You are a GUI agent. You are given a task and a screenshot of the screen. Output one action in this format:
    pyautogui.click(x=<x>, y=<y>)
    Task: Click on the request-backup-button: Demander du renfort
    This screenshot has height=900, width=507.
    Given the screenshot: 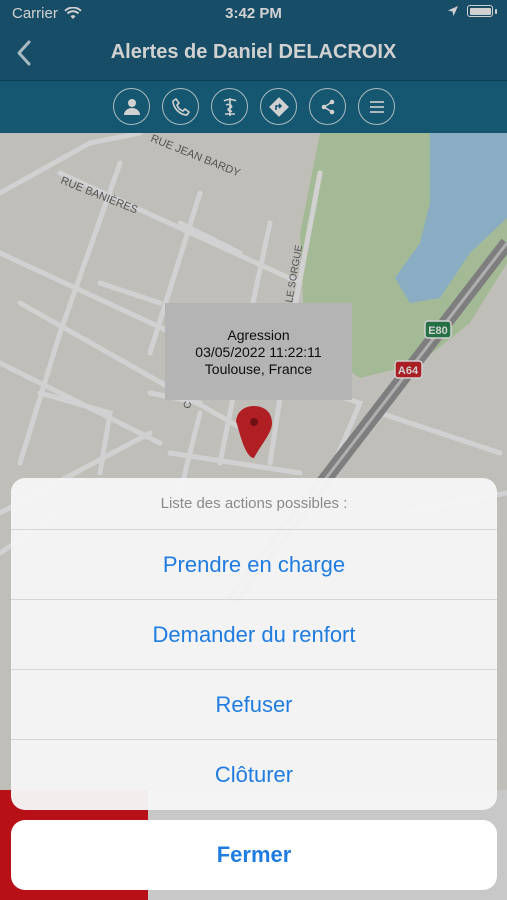 What is the action you would take?
    pyautogui.click(x=254, y=635)
    